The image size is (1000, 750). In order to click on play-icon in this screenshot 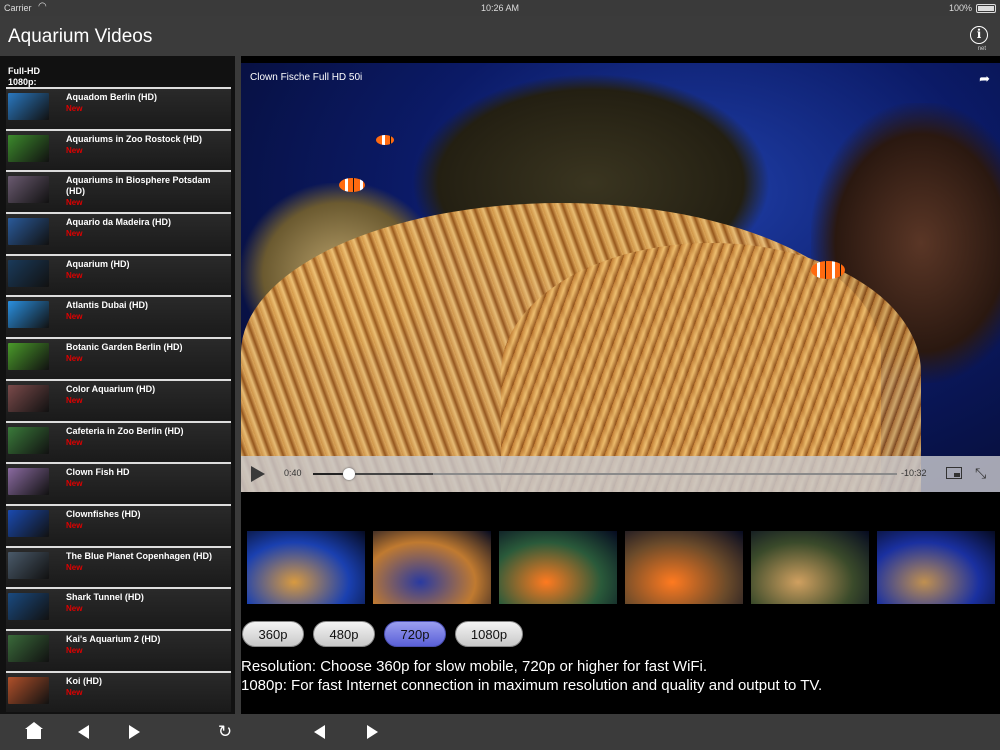, I will do `click(258, 474)`.